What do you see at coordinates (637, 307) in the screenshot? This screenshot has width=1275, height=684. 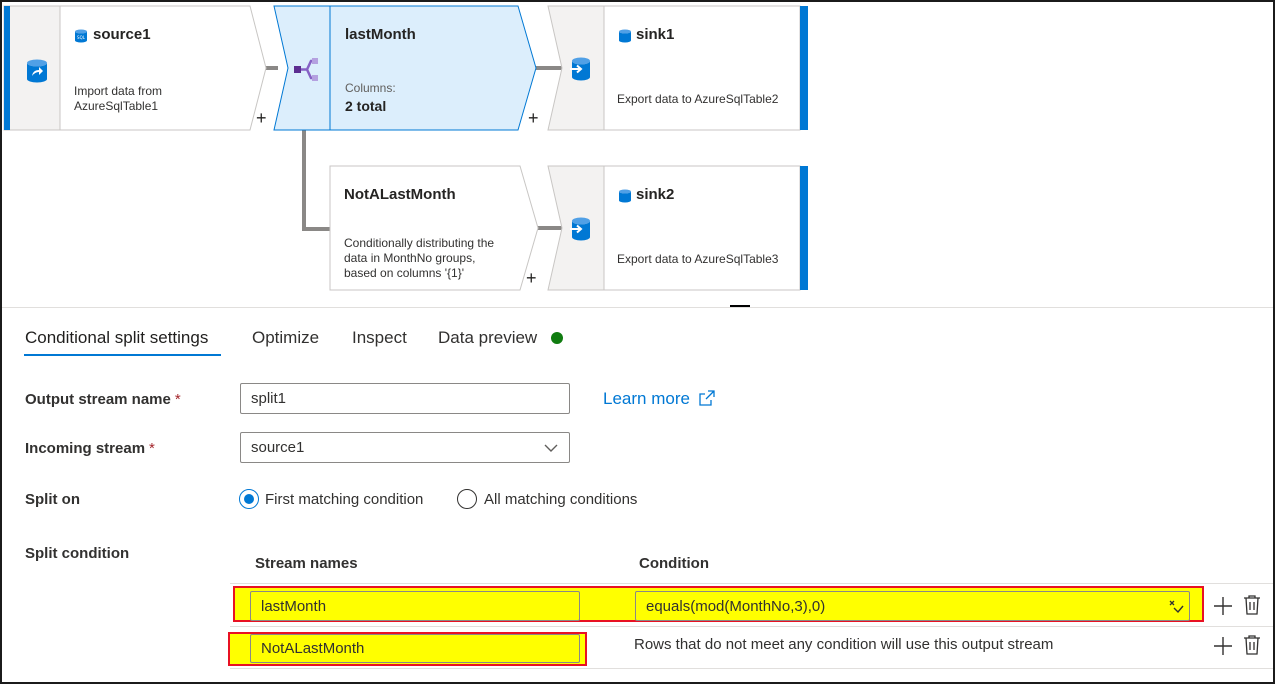 I see `panel-separator` at bounding box center [637, 307].